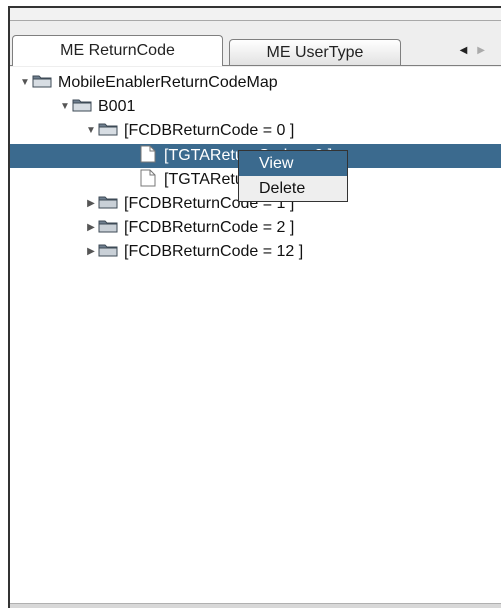 The image size is (501, 608). I want to click on tab-scroll-arrows: ◀▶, so click(477, 50).